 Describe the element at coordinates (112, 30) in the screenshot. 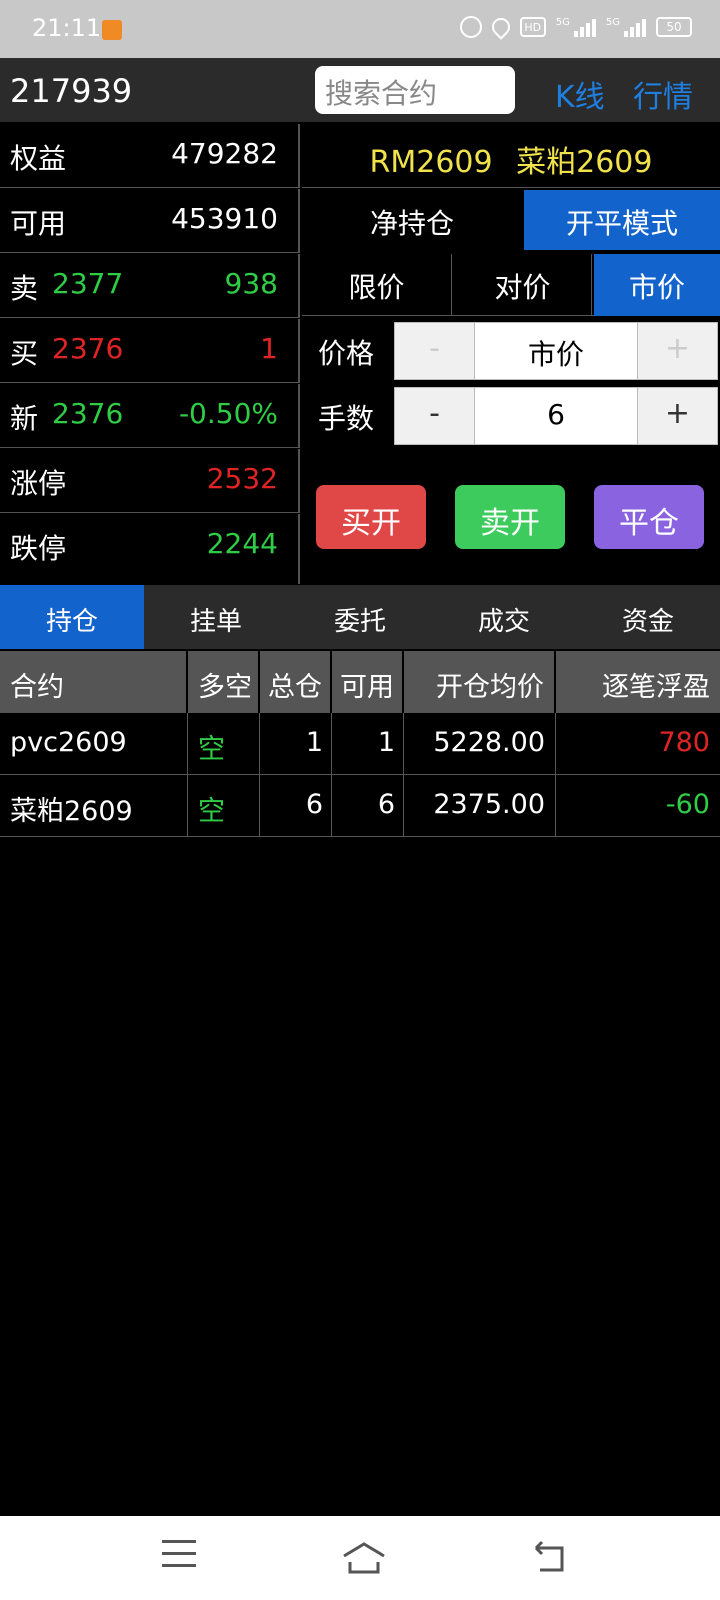

I see `app-notification-icon` at that location.